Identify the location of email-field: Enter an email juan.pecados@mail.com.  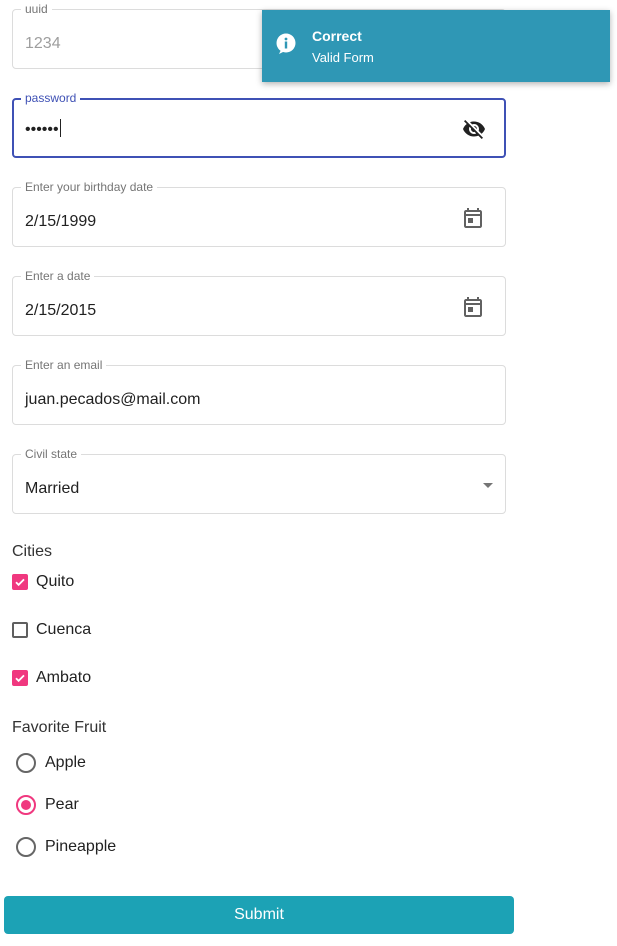
(259, 391).